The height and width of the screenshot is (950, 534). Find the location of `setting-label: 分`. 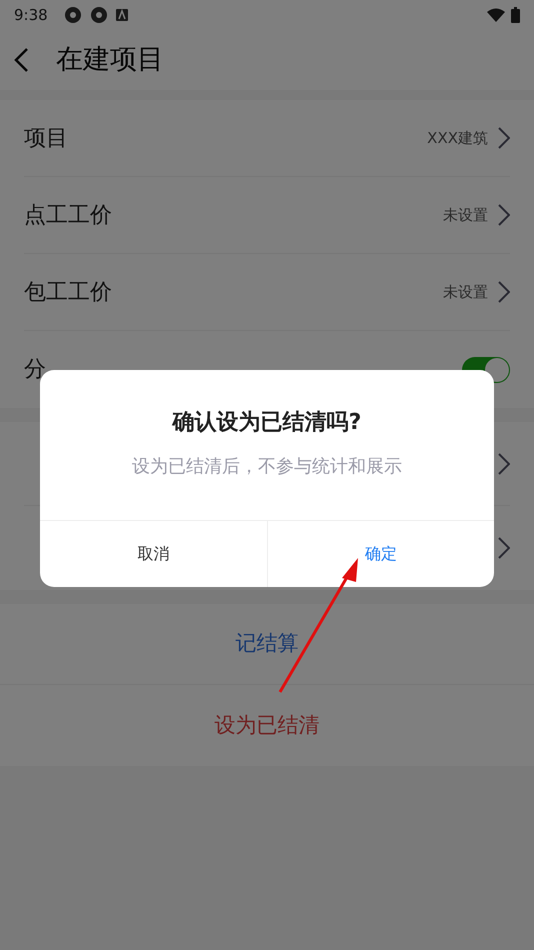

setting-label: 分 is located at coordinates (35, 370).